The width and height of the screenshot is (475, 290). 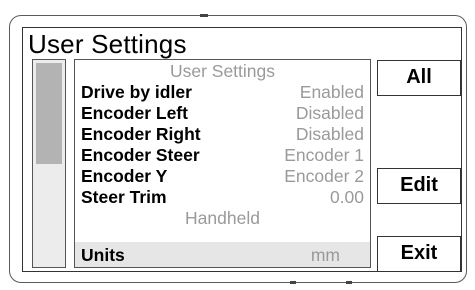 What do you see at coordinates (325, 255) in the screenshot?
I see `item-value: mm` at bounding box center [325, 255].